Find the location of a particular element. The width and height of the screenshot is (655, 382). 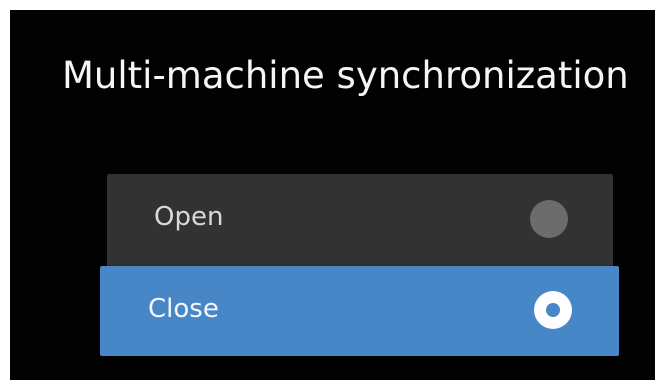

option-close-label: Close is located at coordinates (183, 309).